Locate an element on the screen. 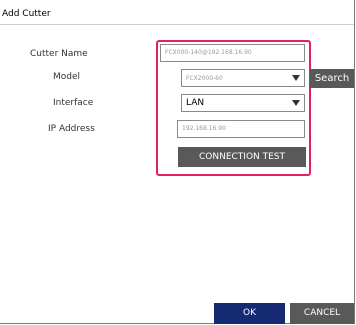 The height and width of the screenshot is (325, 356). interface-select-value: LAN is located at coordinates (195, 103).